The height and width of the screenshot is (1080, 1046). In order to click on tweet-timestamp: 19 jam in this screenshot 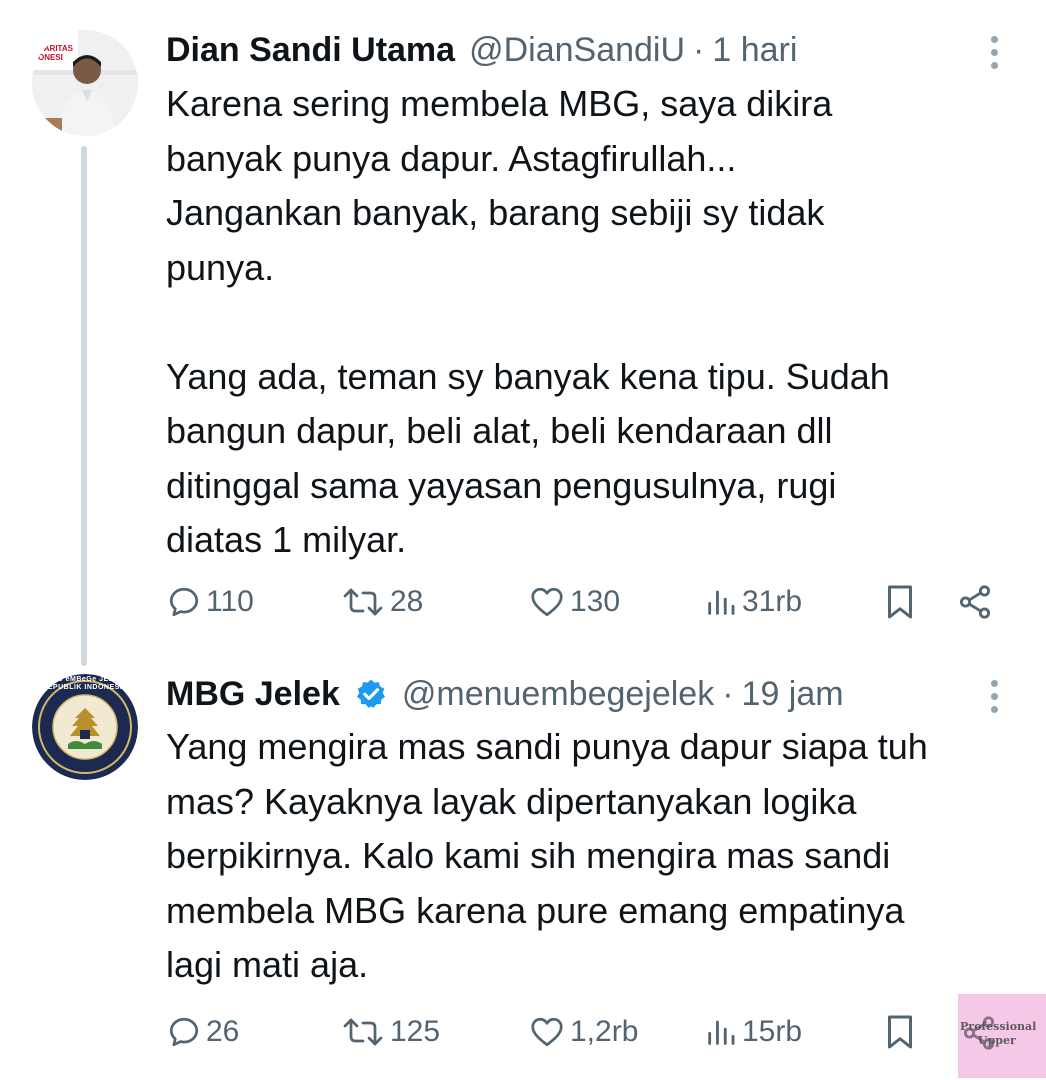, I will do `click(793, 694)`.